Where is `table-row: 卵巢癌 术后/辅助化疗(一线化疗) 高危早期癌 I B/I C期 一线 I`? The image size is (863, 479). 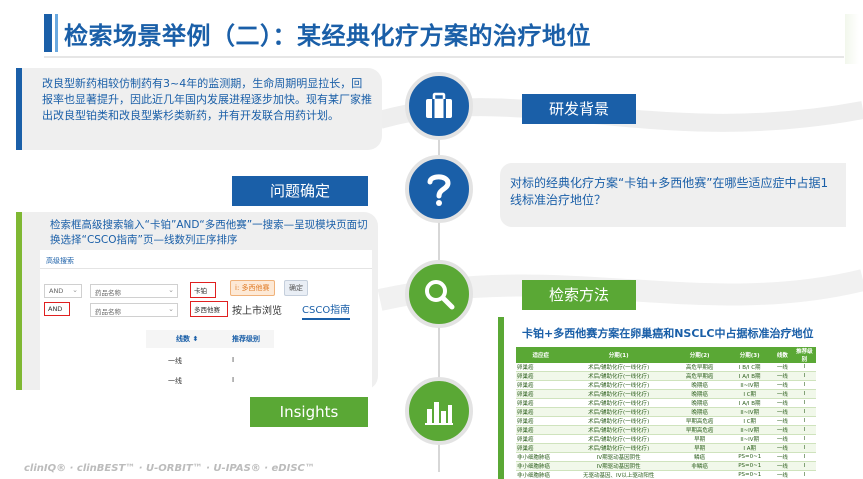
table-row: 卵巢癌 术后/辅助化疗(一线化疗) 高危早期癌 I B/I C期 一线 I is located at coordinates (666, 367).